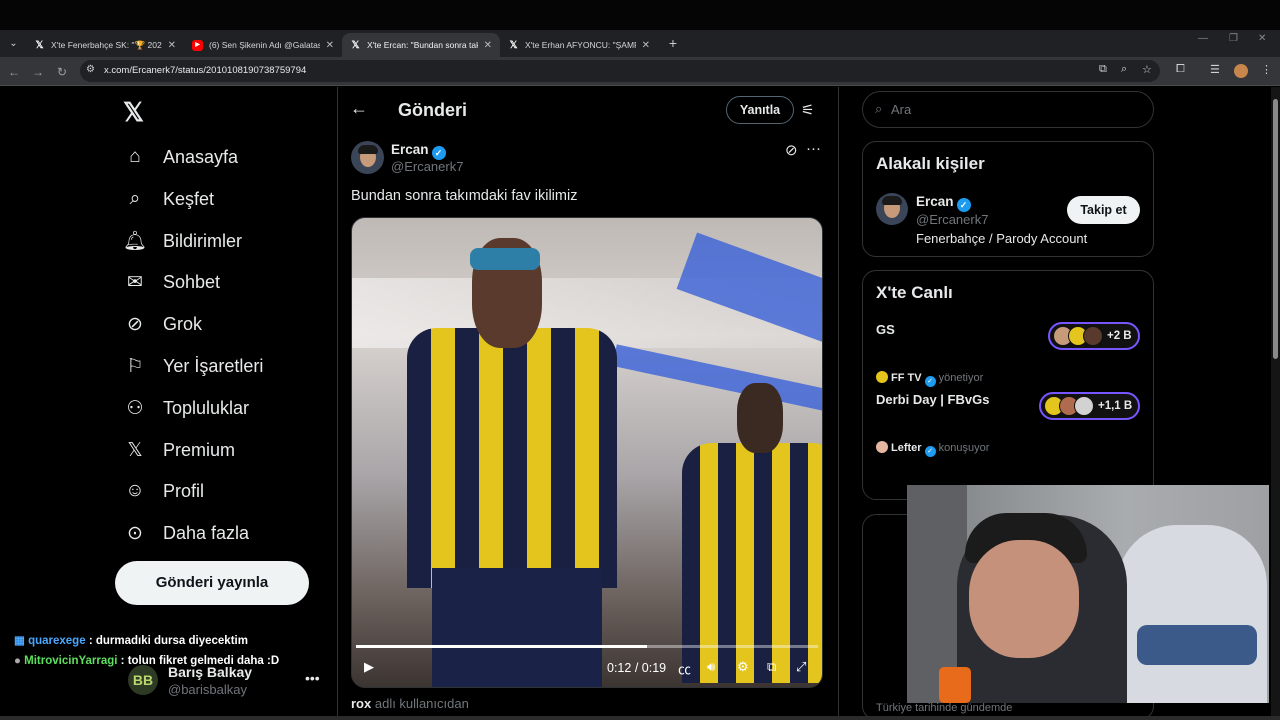 The height and width of the screenshot is (720, 1280). Describe the element at coordinates (1008, 109) in the screenshot. I see `search-input: ⌕ Ara` at that location.